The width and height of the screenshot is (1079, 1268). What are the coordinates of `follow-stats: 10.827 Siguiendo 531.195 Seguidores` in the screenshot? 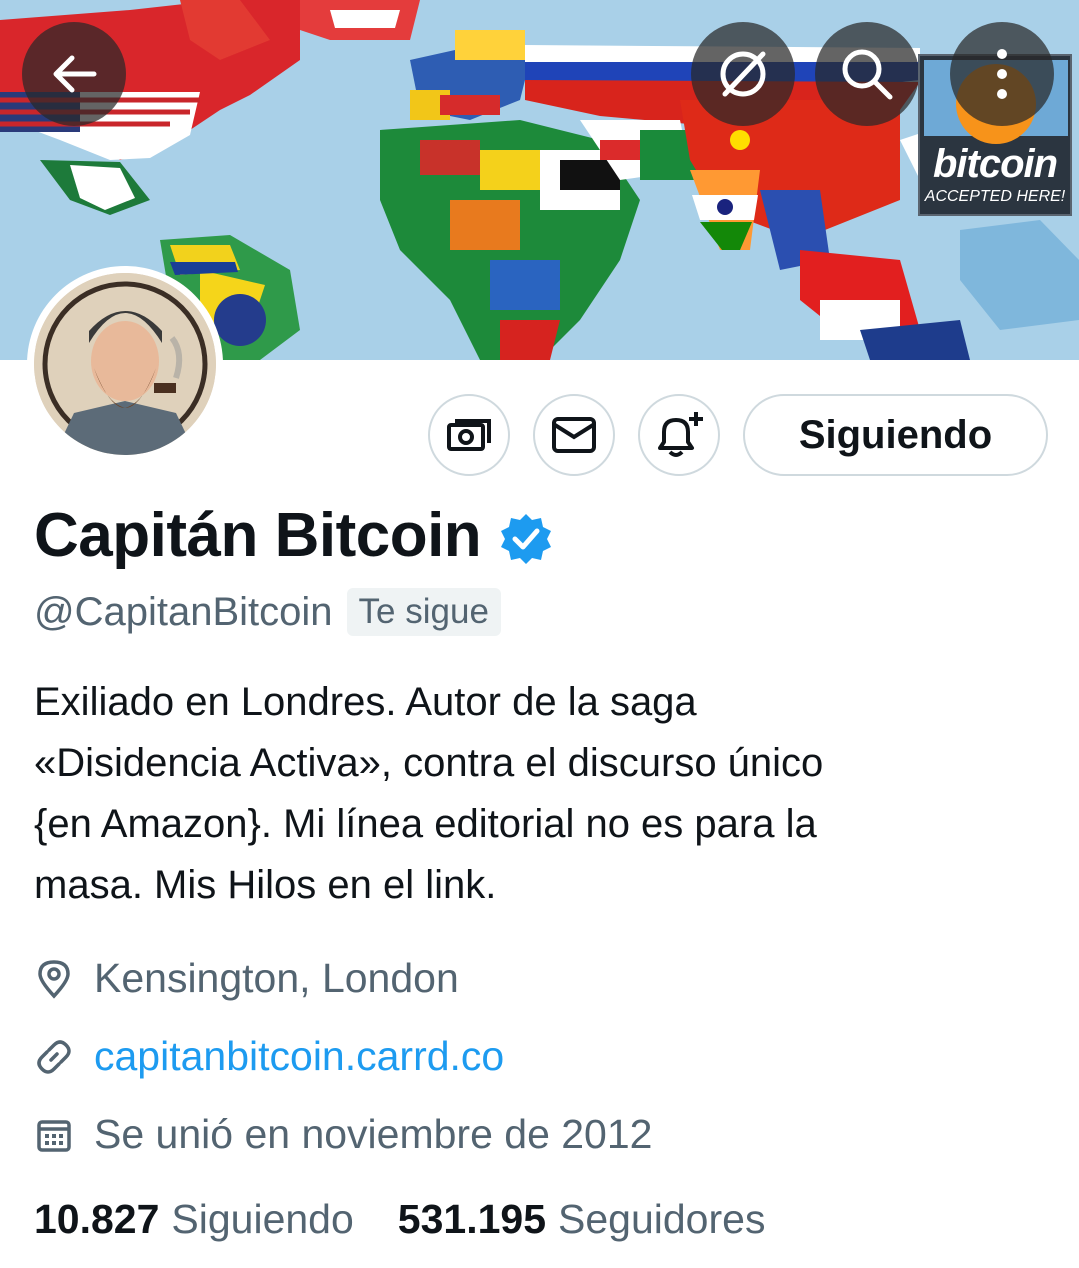 It's located at (399, 1219).